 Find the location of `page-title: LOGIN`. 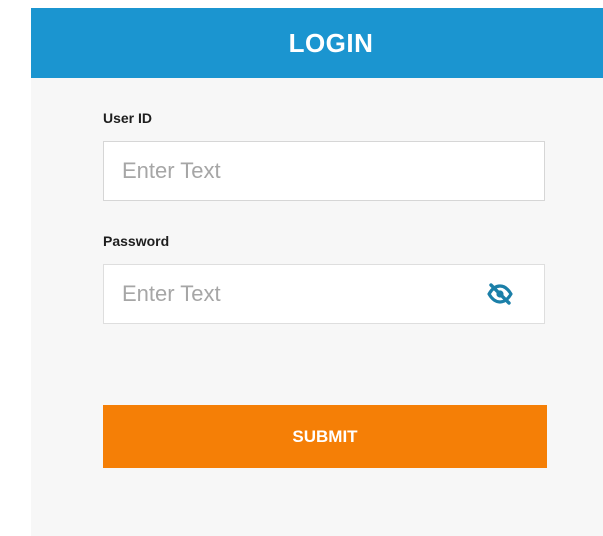

page-title: LOGIN is located at coordinates (331, 42).